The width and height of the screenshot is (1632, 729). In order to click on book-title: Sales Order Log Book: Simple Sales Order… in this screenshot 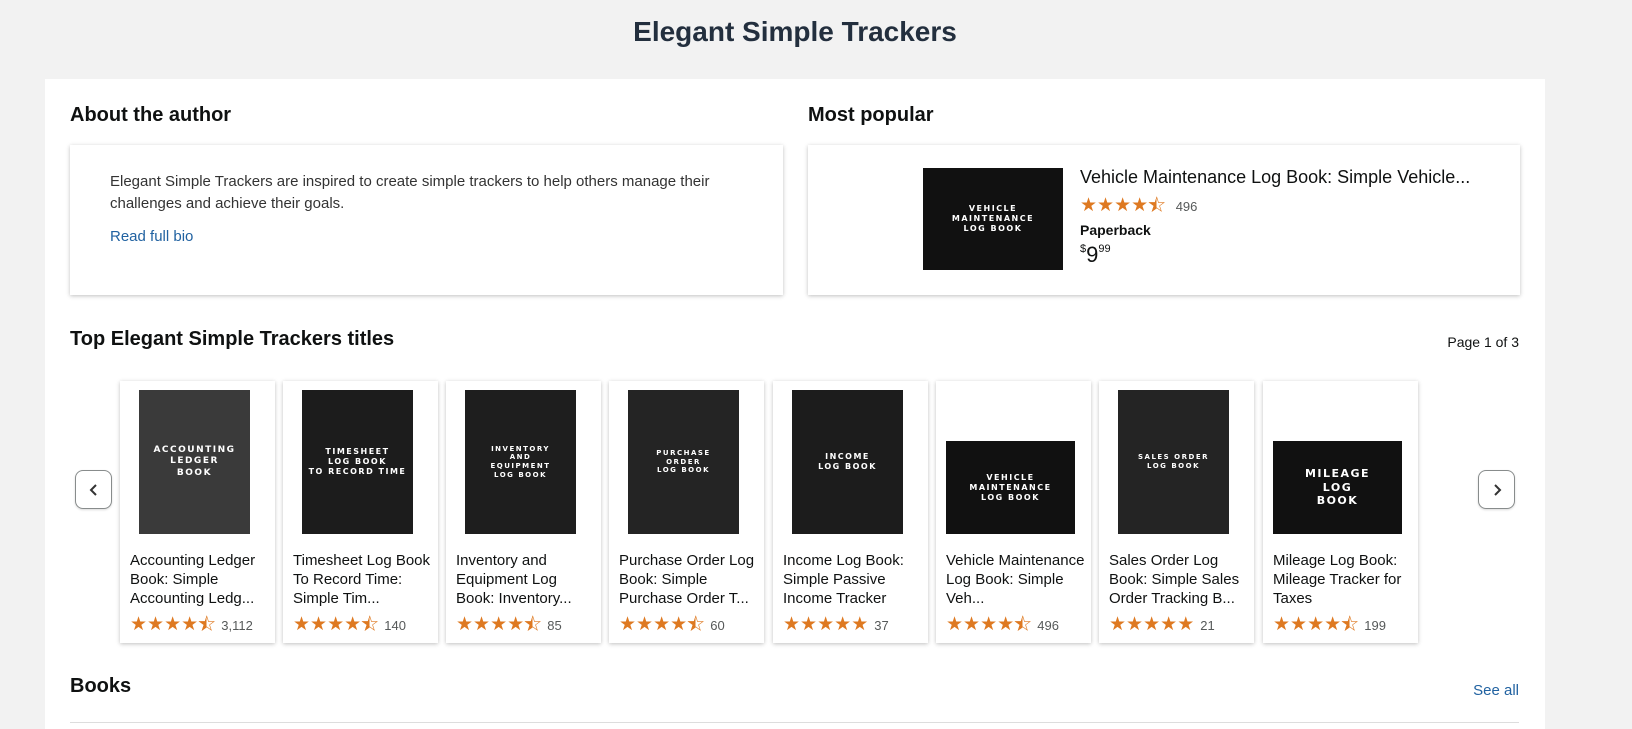, I will do `click(1179, 579)`.